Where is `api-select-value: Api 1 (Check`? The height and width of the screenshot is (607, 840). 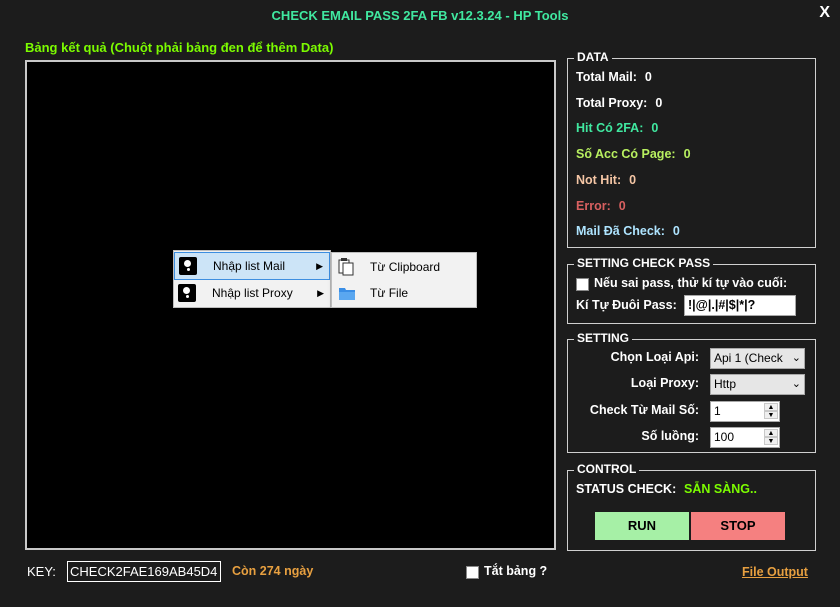 api-select-value: Api 1 (Check is located at coordinates (748, 358).